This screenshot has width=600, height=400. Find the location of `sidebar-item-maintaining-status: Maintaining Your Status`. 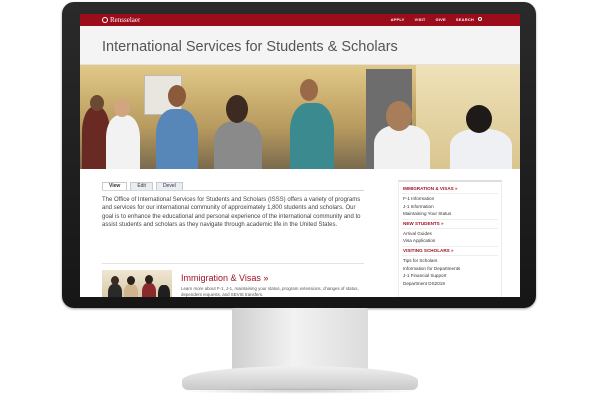

sidebar-item-maintaining-status: Maintaining Your Status is located at coordinates (450, 214).